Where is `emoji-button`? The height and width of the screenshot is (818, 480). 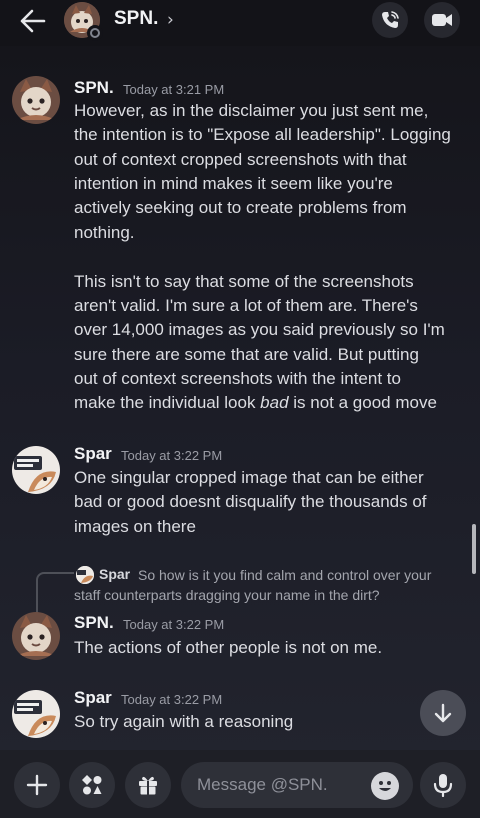 emoji-button is located at coordinates (385, 786).